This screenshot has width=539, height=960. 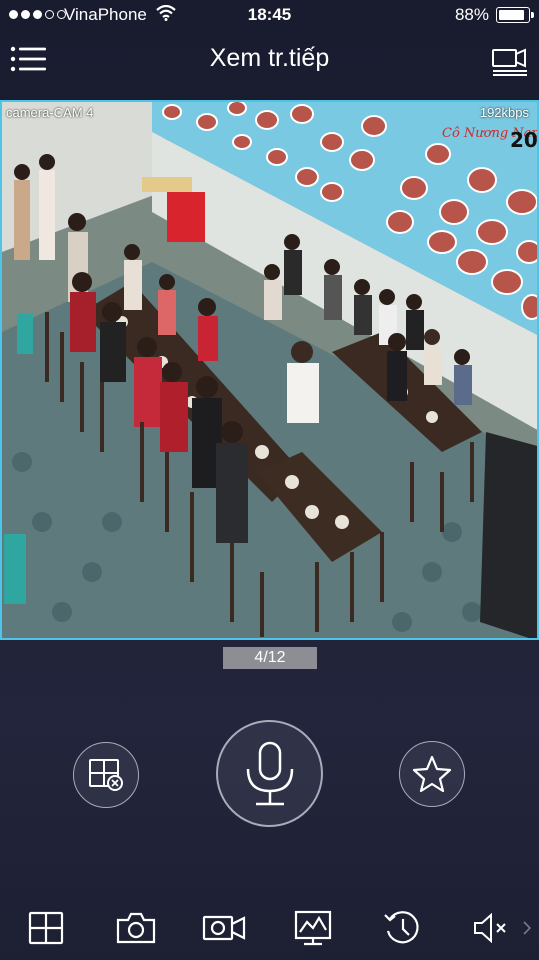 What do you see at coordinates (269, 58) in the screenshot?
I see `page-title: Xem tr.tiếp` at bounding box center [269, 58].